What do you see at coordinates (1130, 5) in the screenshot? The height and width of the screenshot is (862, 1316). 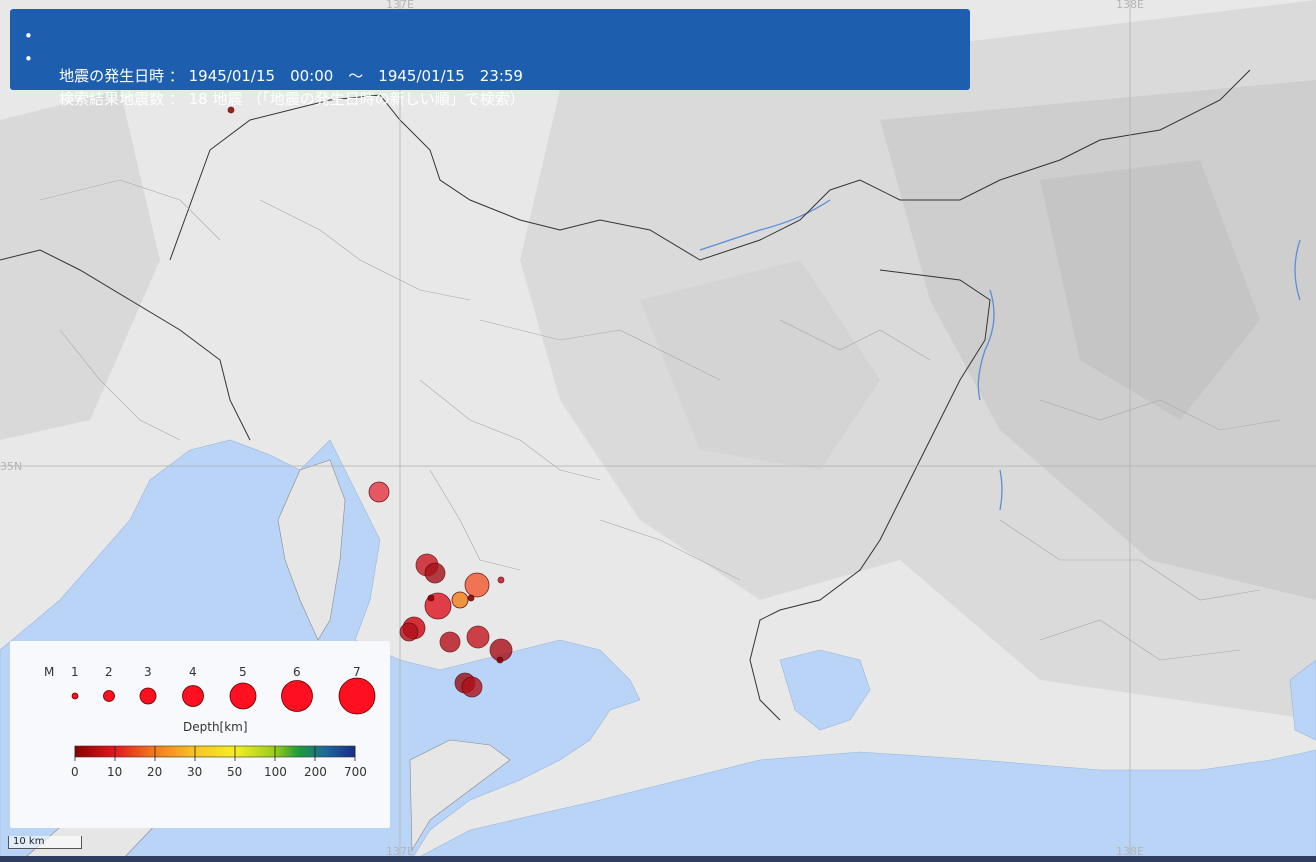 I see `graticule-label-138e-top: 138E` at bounding box center [1130, 5].